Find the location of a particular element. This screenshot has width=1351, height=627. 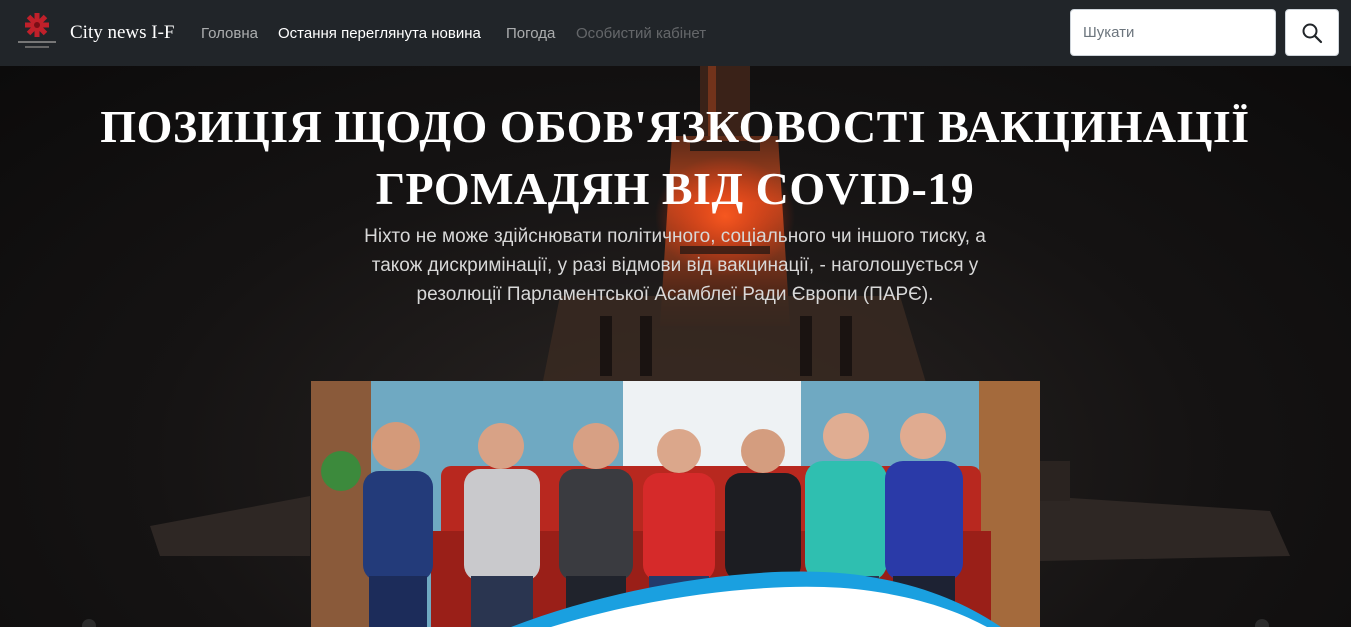

brand-link: City news I-F is located at coordinates (122, 33).